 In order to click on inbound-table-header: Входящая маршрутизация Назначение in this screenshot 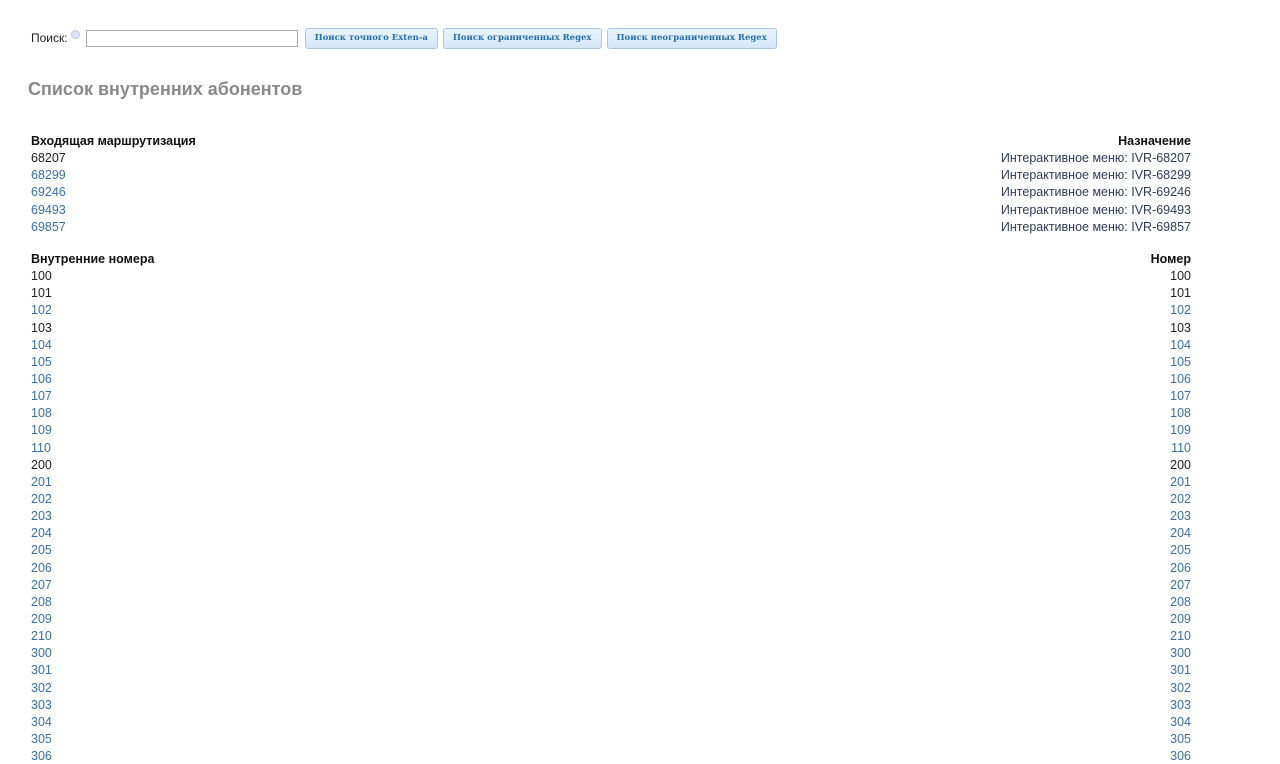, I will do `click(611, 141)`.